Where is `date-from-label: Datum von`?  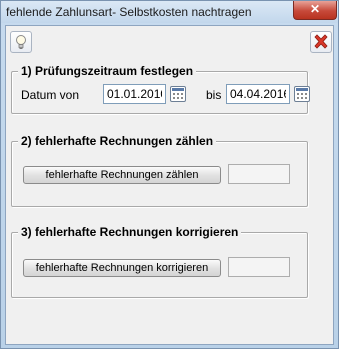 date-from-label: Datum von is located at coordinates (50, 95).